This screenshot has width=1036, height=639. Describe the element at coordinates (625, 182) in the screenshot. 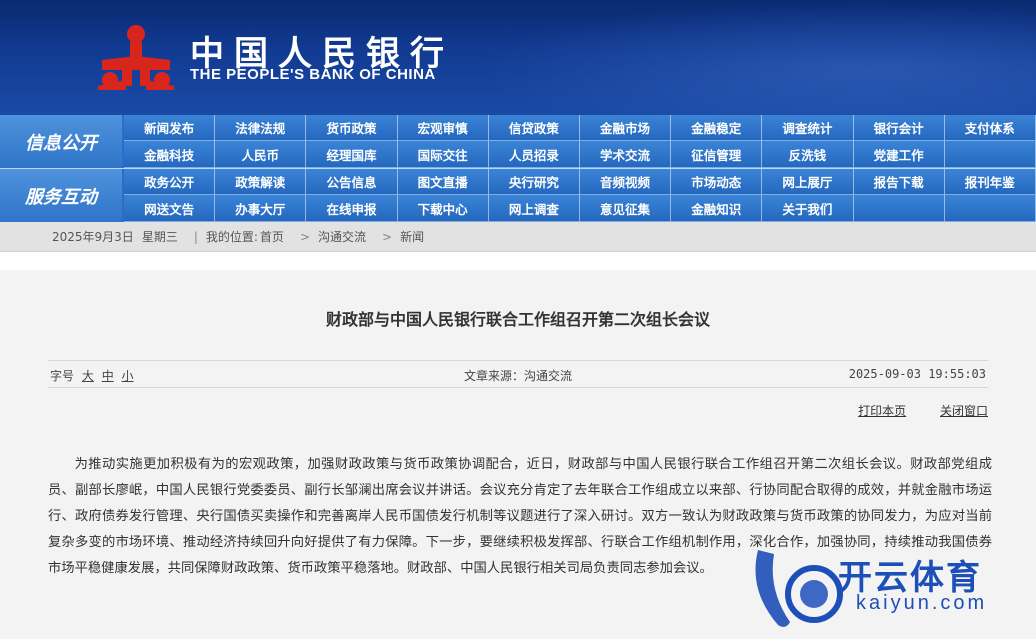

I see `nav-item-group2-5: 音频视频` at that location.